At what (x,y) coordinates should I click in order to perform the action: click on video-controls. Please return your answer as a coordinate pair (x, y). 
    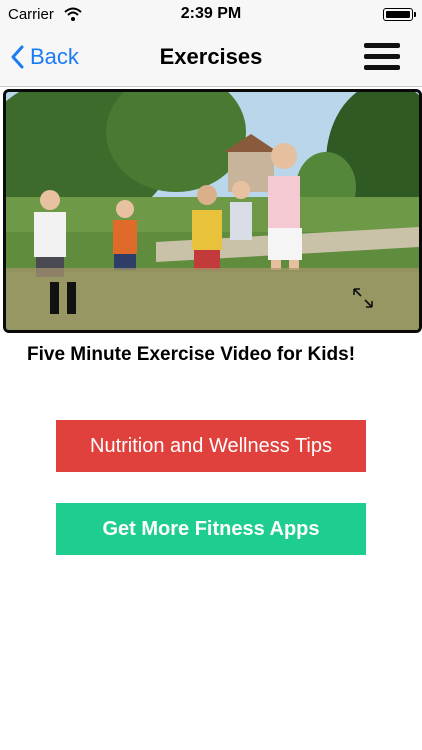
    Looking at the image, I should click on (212, 299).